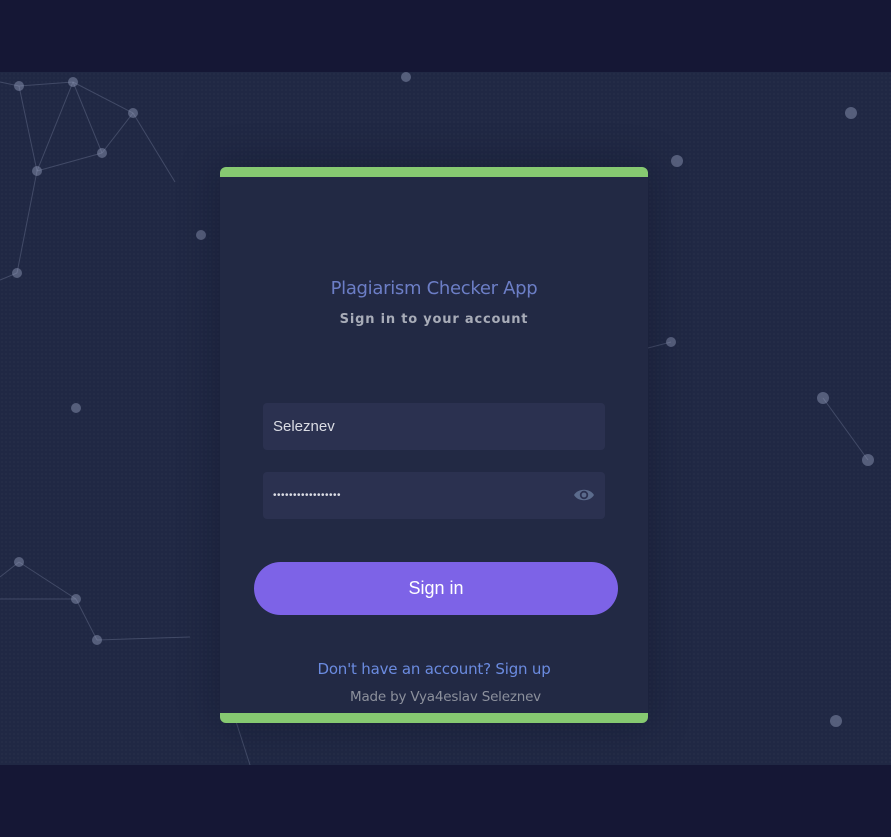  What do you see at coordinates (434, 669) in the screenshot?
I see `signup-link: Don't have an account? Sign up` at bounding box center [434, 669].